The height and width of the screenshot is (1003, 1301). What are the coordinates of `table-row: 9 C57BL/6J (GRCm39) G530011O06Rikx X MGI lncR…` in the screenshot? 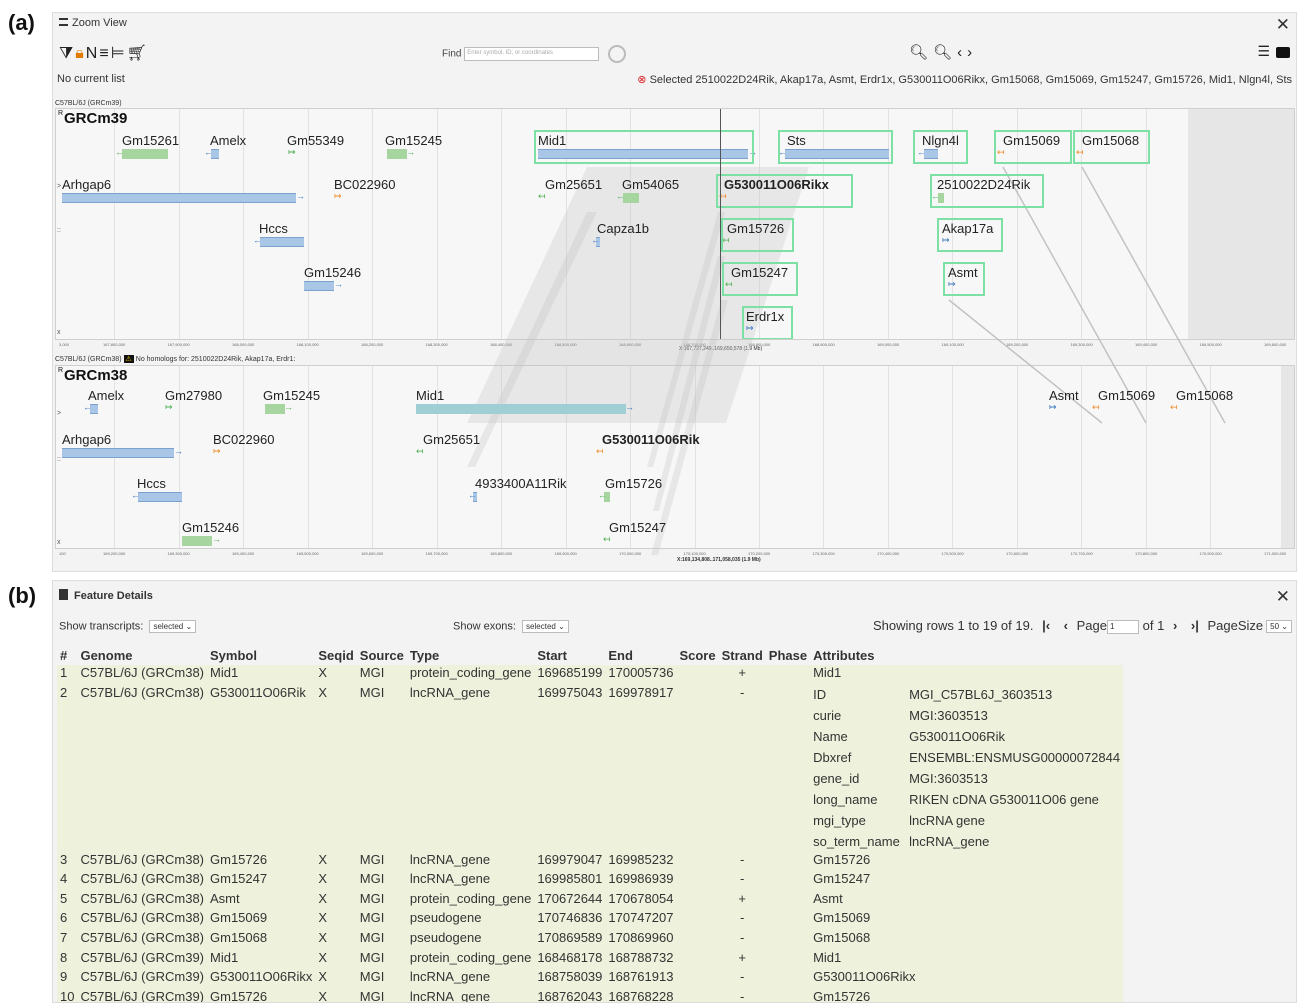 It's located at (590, 979).